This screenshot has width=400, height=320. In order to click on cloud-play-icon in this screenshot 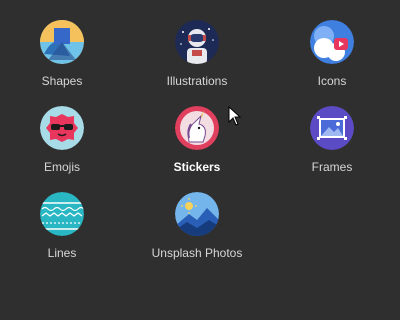, I will do `click(332, 42)`.